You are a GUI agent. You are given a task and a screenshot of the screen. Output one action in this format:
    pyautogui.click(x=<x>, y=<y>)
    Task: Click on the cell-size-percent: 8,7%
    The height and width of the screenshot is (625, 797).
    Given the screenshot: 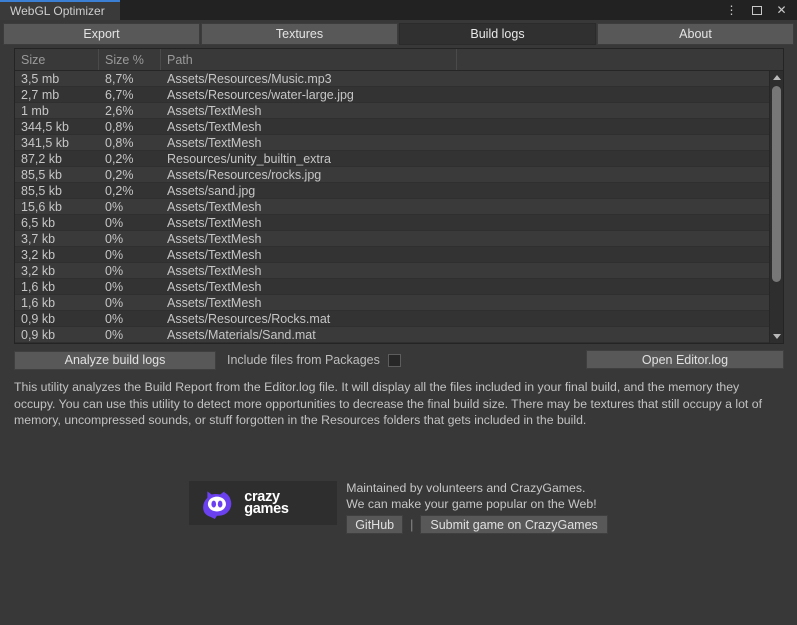 What is the action you would take?
    pyautogui.click(x=119, y=78)
    